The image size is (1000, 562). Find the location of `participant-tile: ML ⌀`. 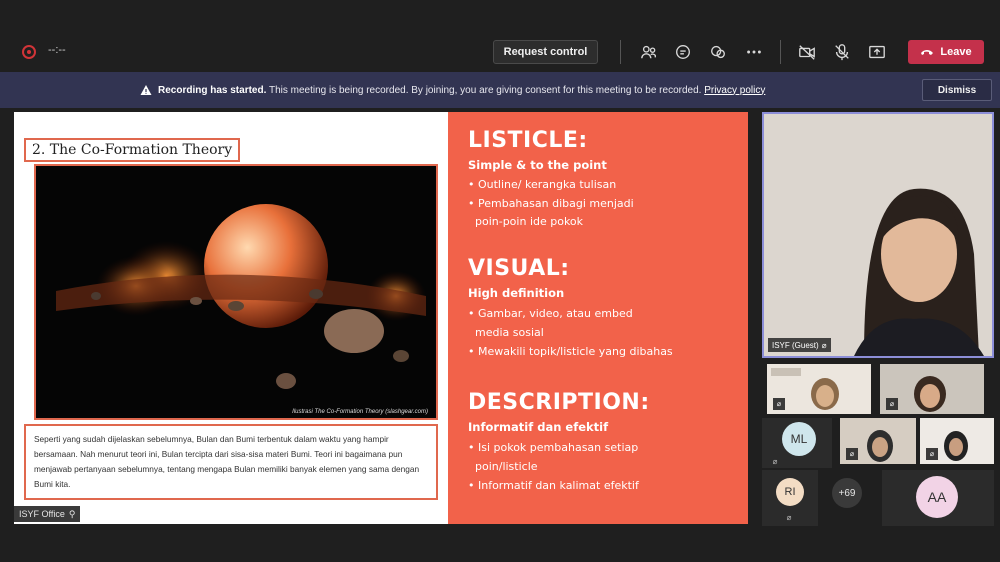

participant-tile: ML ⌀ is located at coordinates (797, 443).